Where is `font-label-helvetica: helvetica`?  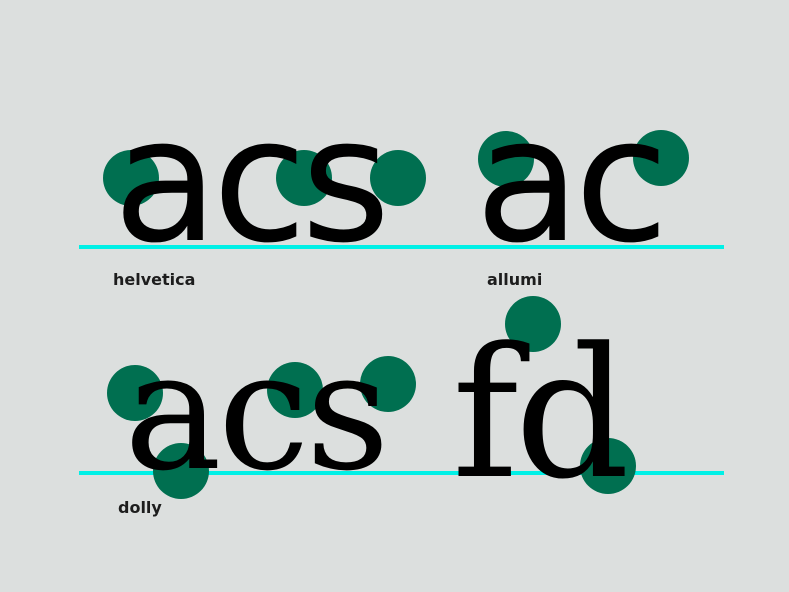 font-label-helvetica: helvetica is located at coordinates (154, 279).